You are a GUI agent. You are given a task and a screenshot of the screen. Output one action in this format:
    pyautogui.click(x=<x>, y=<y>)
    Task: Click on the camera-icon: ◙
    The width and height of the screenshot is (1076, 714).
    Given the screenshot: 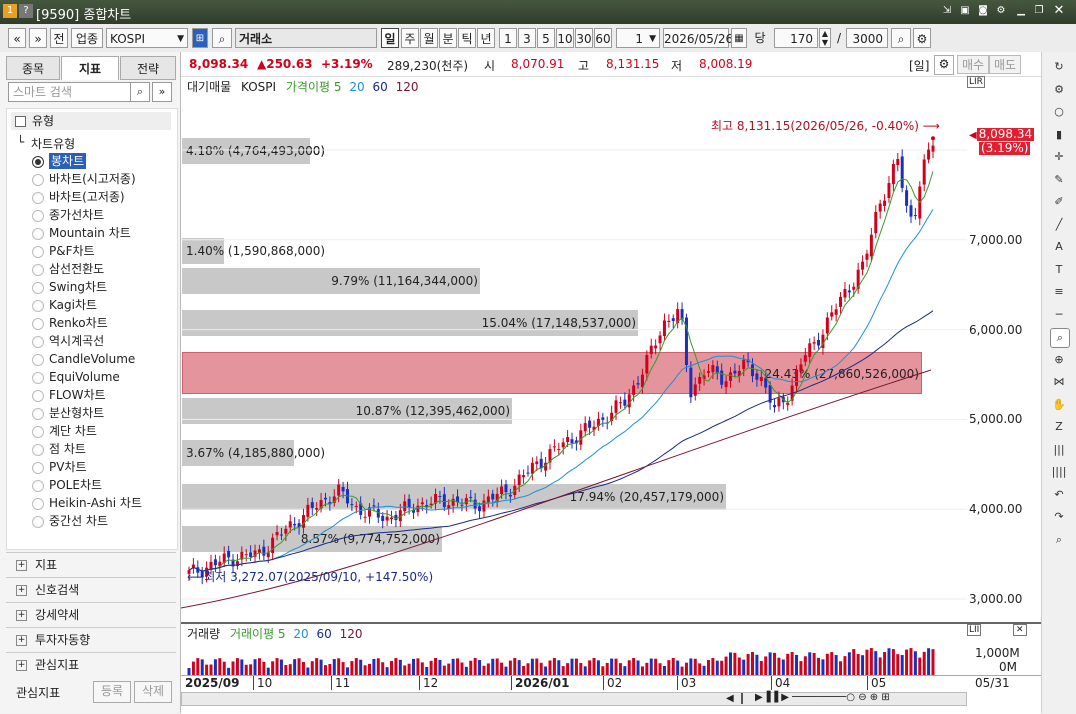 What is the action you would take?
    pyautogui.click(x=983, y=11)
    